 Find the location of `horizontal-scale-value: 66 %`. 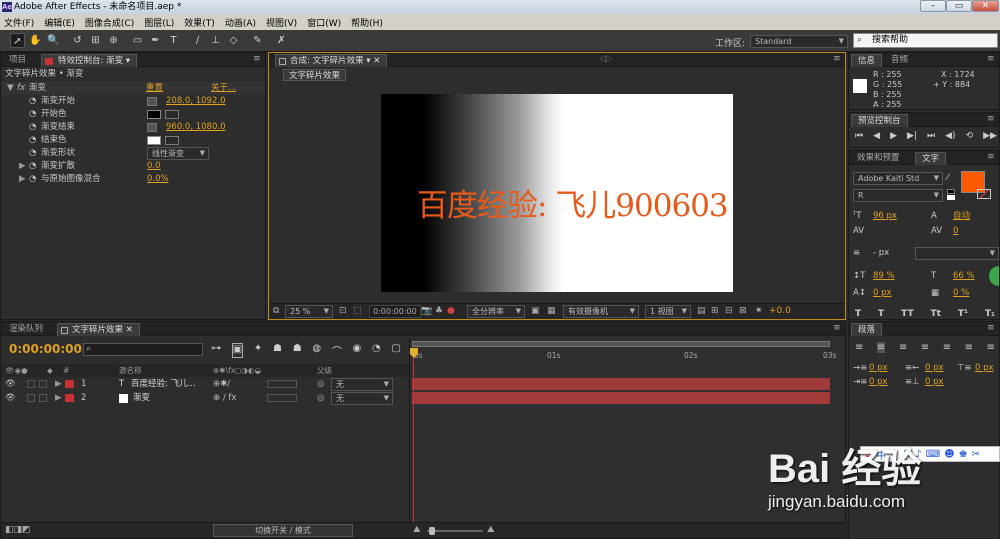

horizontal-scale-value: 66 % is located at coordinates (964, 276).